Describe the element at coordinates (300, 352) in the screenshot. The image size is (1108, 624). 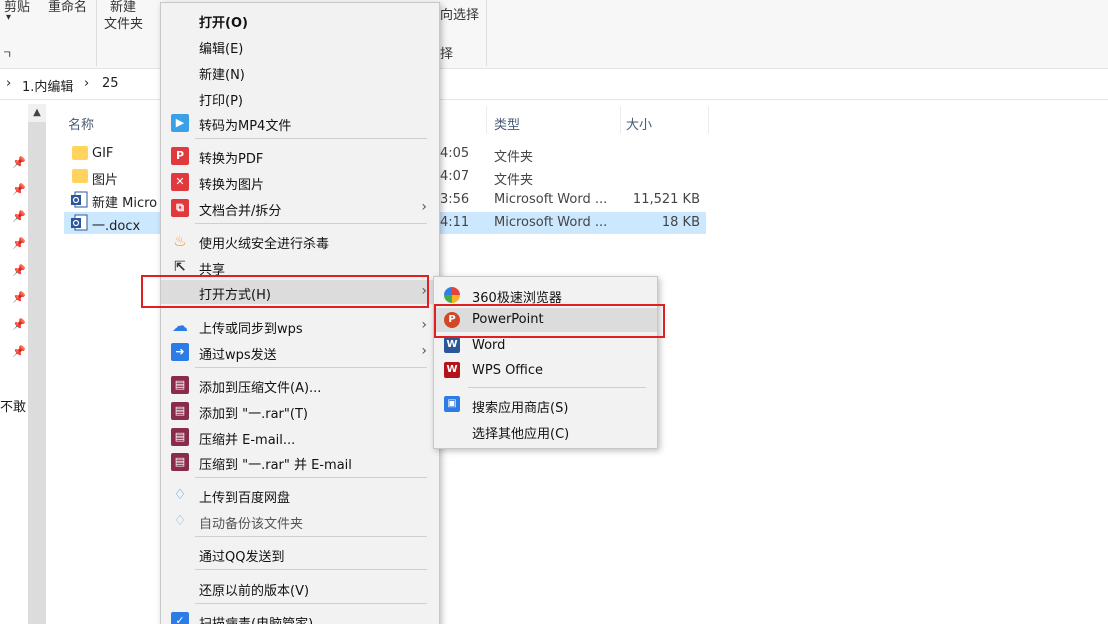
I see `menu-item-send-wps: ➜ 通过wps发送 ›` at that location.